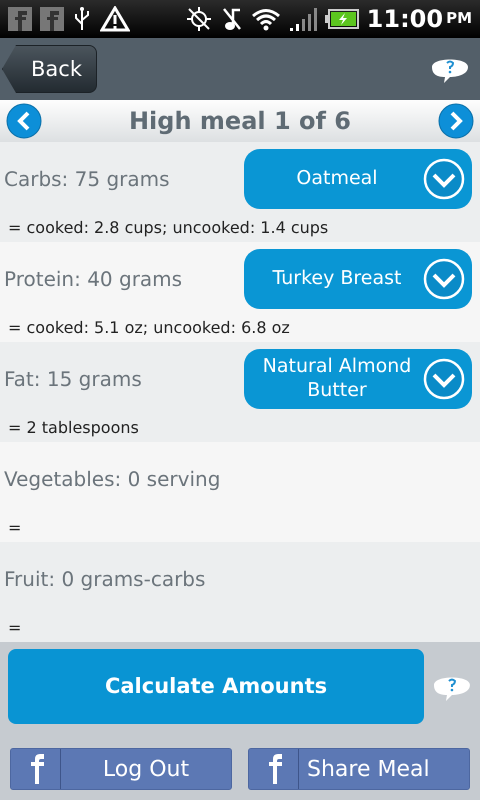  What do you see at coordinates (358, 379) in the screenshot?
I see `food-dropdown: Natural Almond Butter` at bounding box center [358, 379].